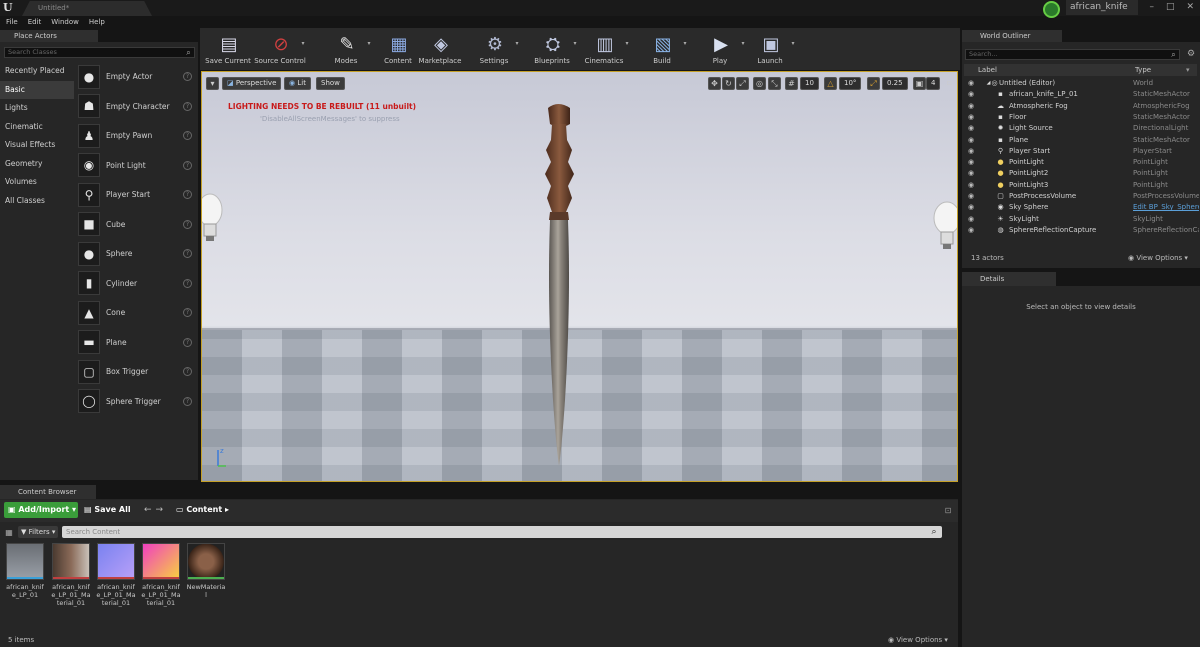 Image resolution: width=1200 pixels, height=647 pixels. Describe the element at coordinates (135, 107) in the screenshot. I see `actor-item: ☗ Empty Character?` at that location.